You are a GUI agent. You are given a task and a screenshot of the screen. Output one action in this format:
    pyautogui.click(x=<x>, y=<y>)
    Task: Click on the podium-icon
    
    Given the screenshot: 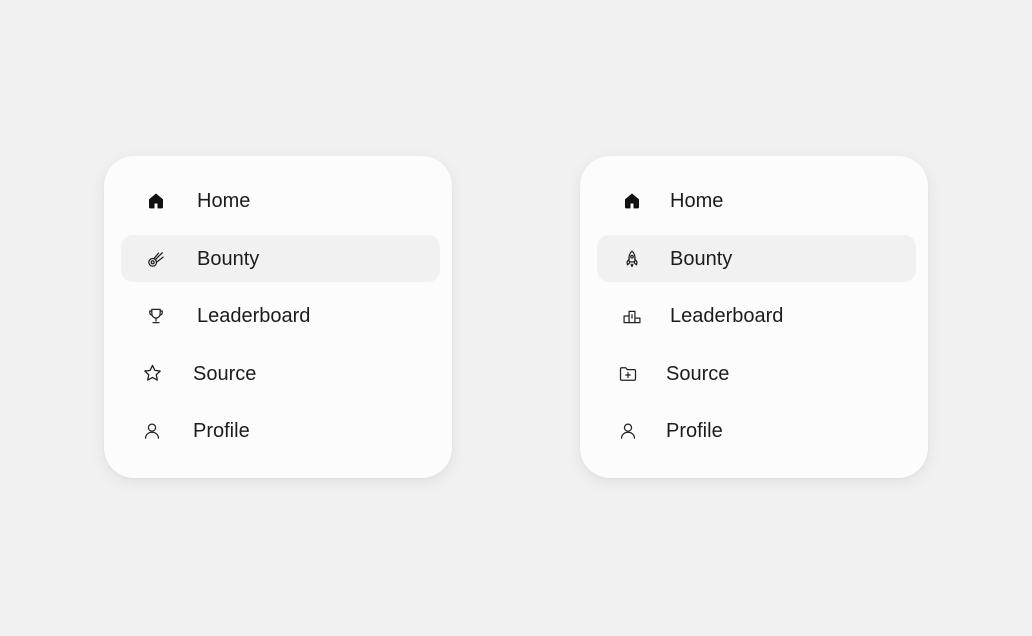 What is the action you would take?
    pyautogui.click(x=632, y=316)
    